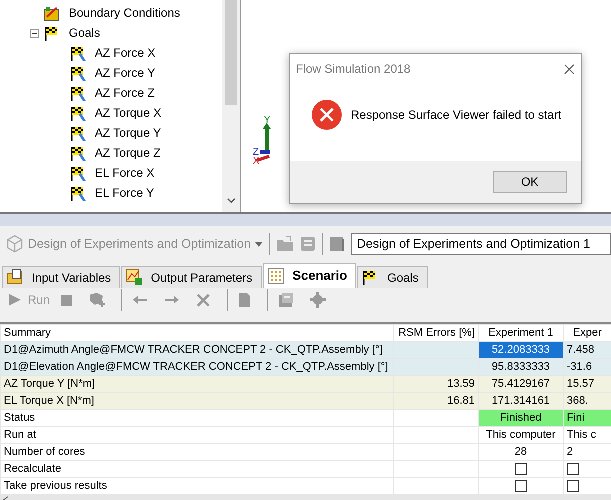 The width and height of the screenshot is (611, 500). What do you see at coordinates (128, 153) in the screenshot?
I see `tree-item: AZ Torque Z` at bounding box center [128, 153].